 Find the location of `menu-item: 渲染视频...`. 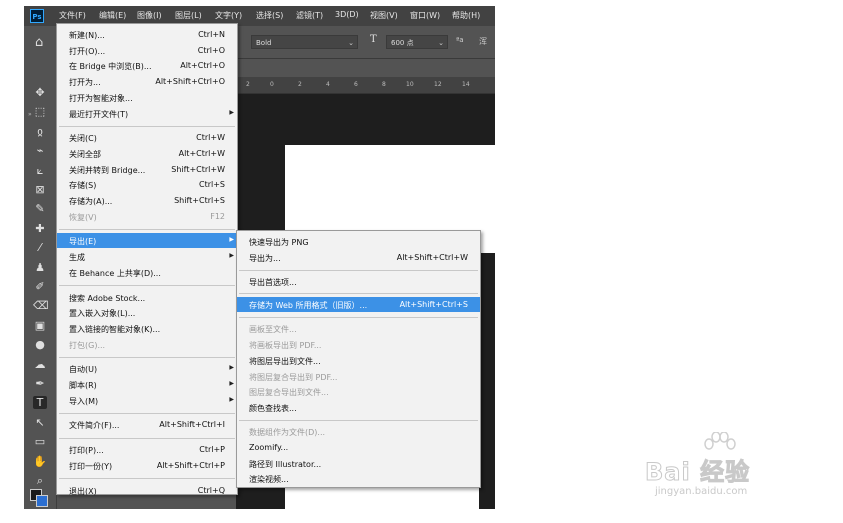

menu-item: 渲染视频... is located at coordinates (358, 478).